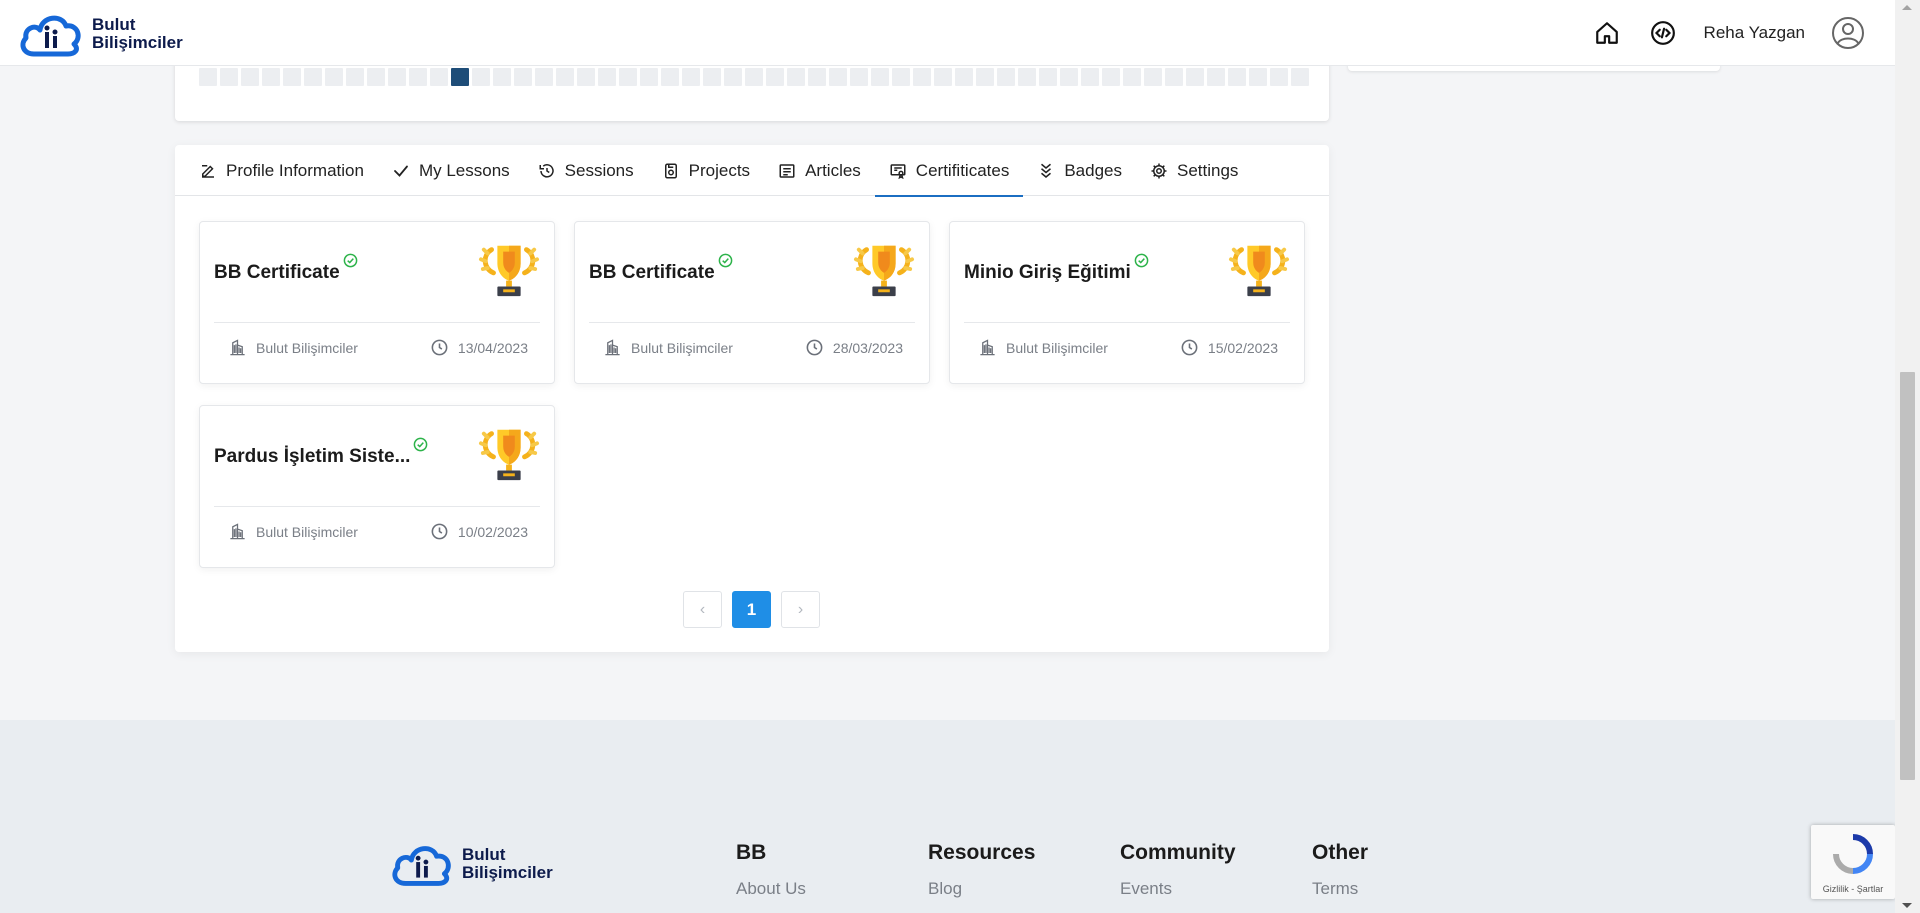  I want to click on brand-logo: Bulut Bilişimciler, so click(100, 34).